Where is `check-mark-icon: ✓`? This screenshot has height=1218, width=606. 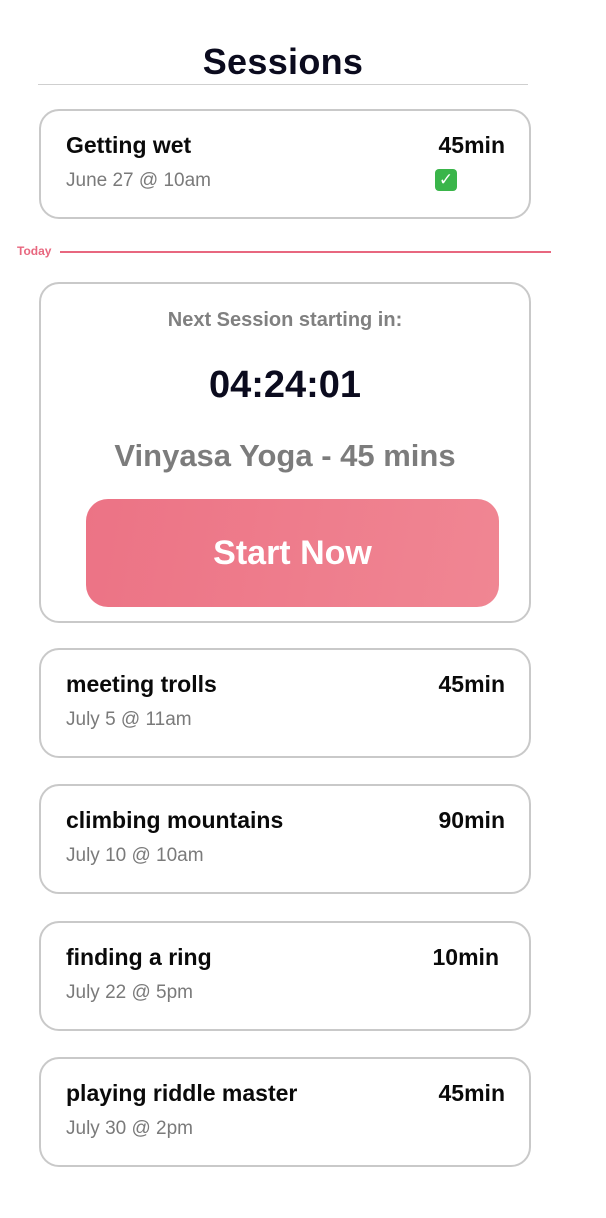 check-mark-icon: ✓ is located at coordinates (446, 180).